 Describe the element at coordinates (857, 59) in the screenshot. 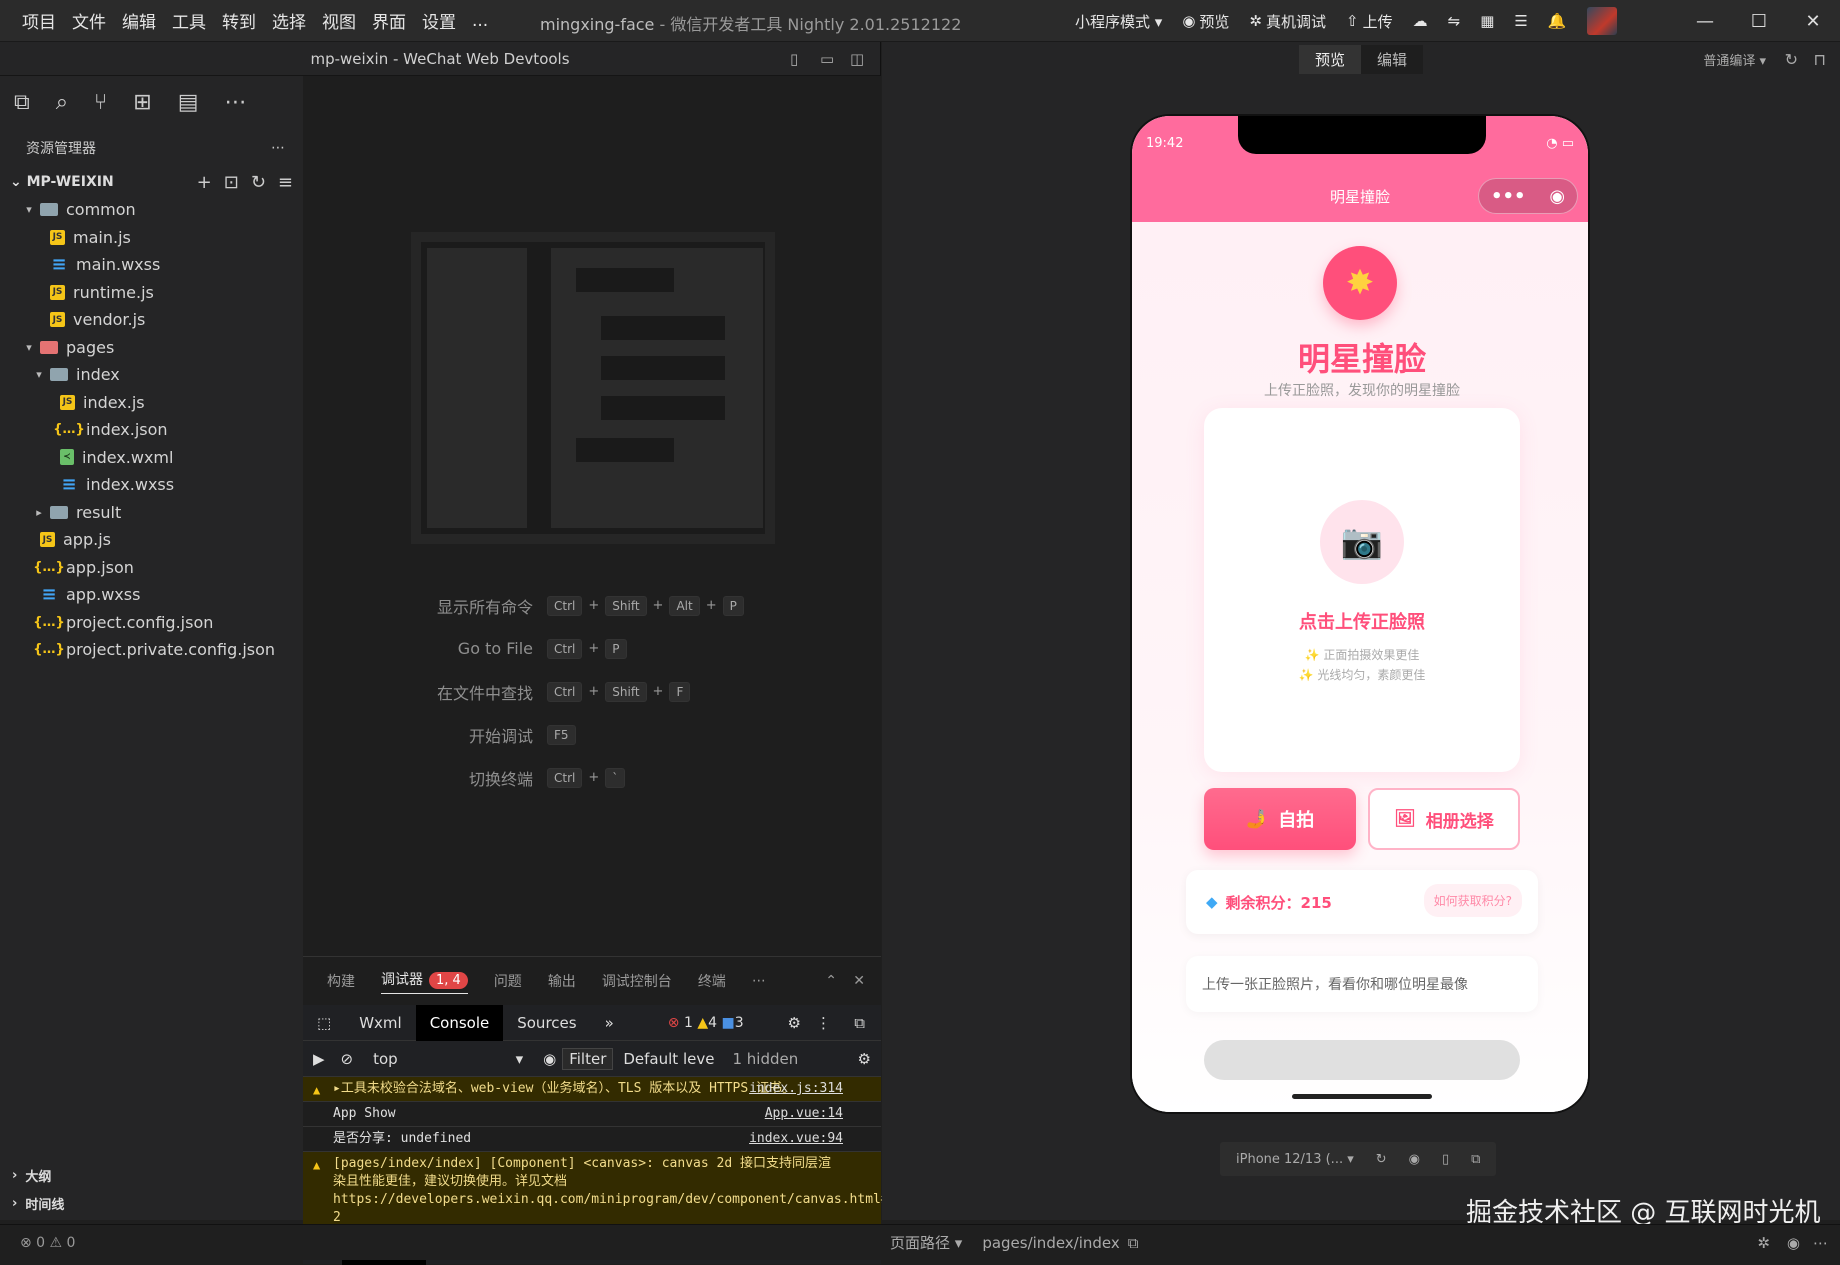

I see `toggle-split-icon: ◫` at that location.